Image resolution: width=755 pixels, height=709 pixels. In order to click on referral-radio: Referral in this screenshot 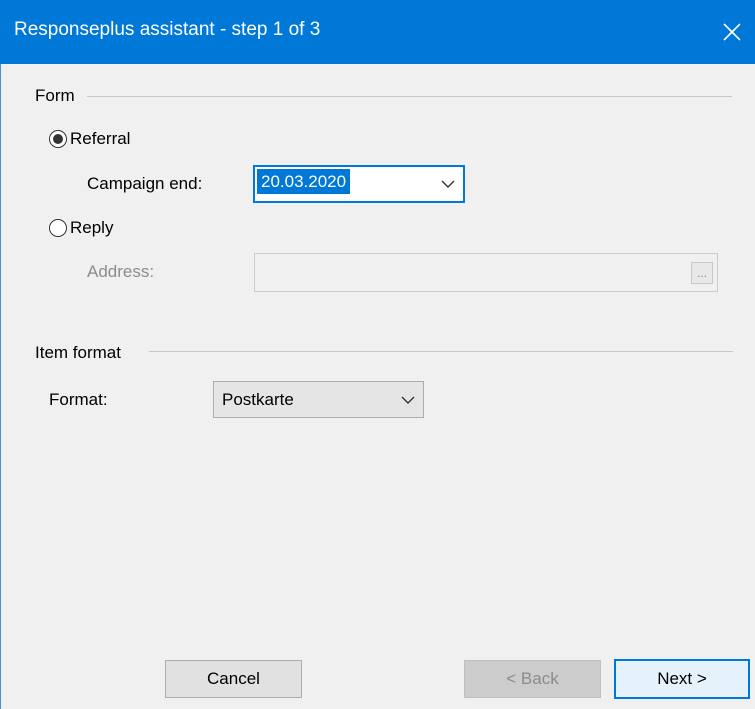, I will do `click(89, 139)`.